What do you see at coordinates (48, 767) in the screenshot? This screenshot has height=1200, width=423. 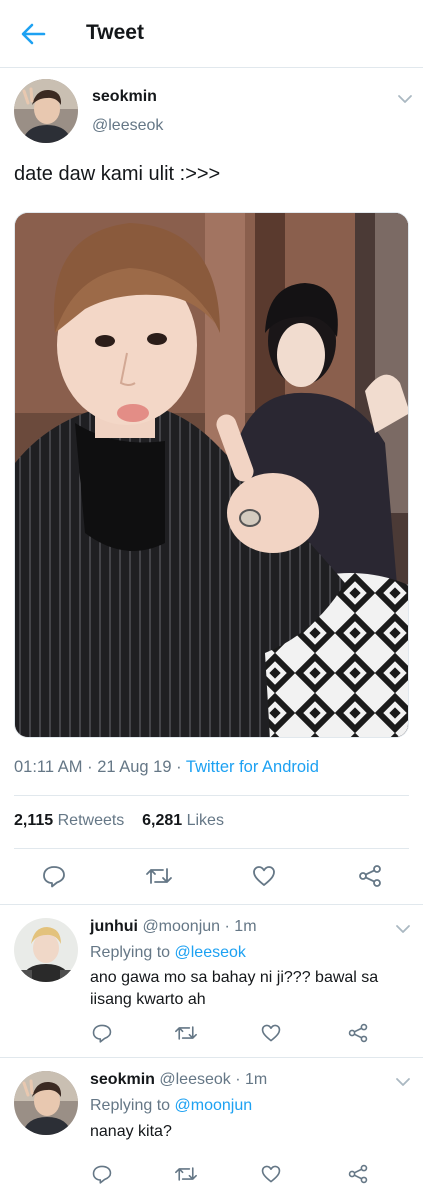 I see `tweet-time: 01:11 AM` at bounding box center [48, 767].